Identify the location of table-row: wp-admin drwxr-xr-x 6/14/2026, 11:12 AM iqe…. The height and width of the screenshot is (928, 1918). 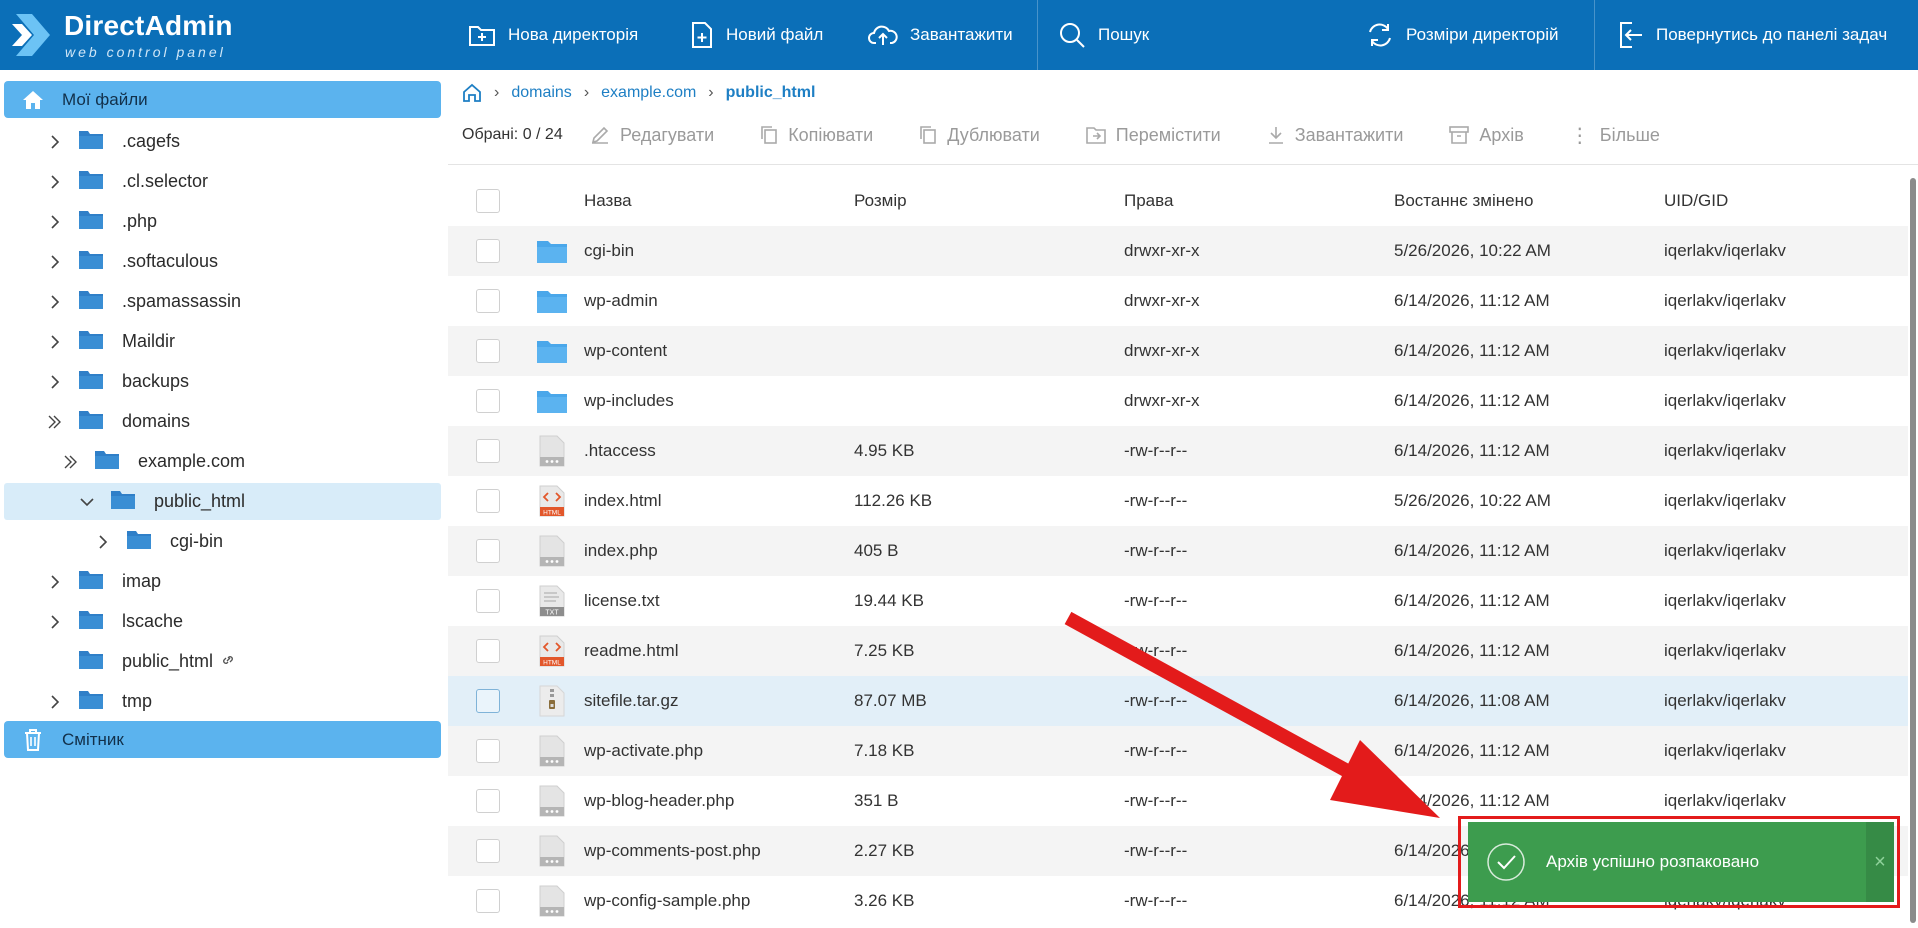
(1178, 301).